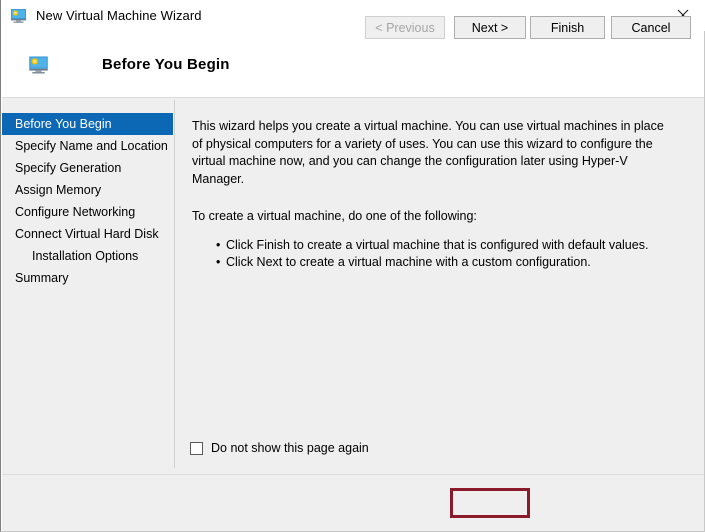 Image resolution: width=705 pixels, height=532 pixels. Describe the element at coordinates (405, 27) in the screenshot. I see `previous-button: < Previous` at that location.